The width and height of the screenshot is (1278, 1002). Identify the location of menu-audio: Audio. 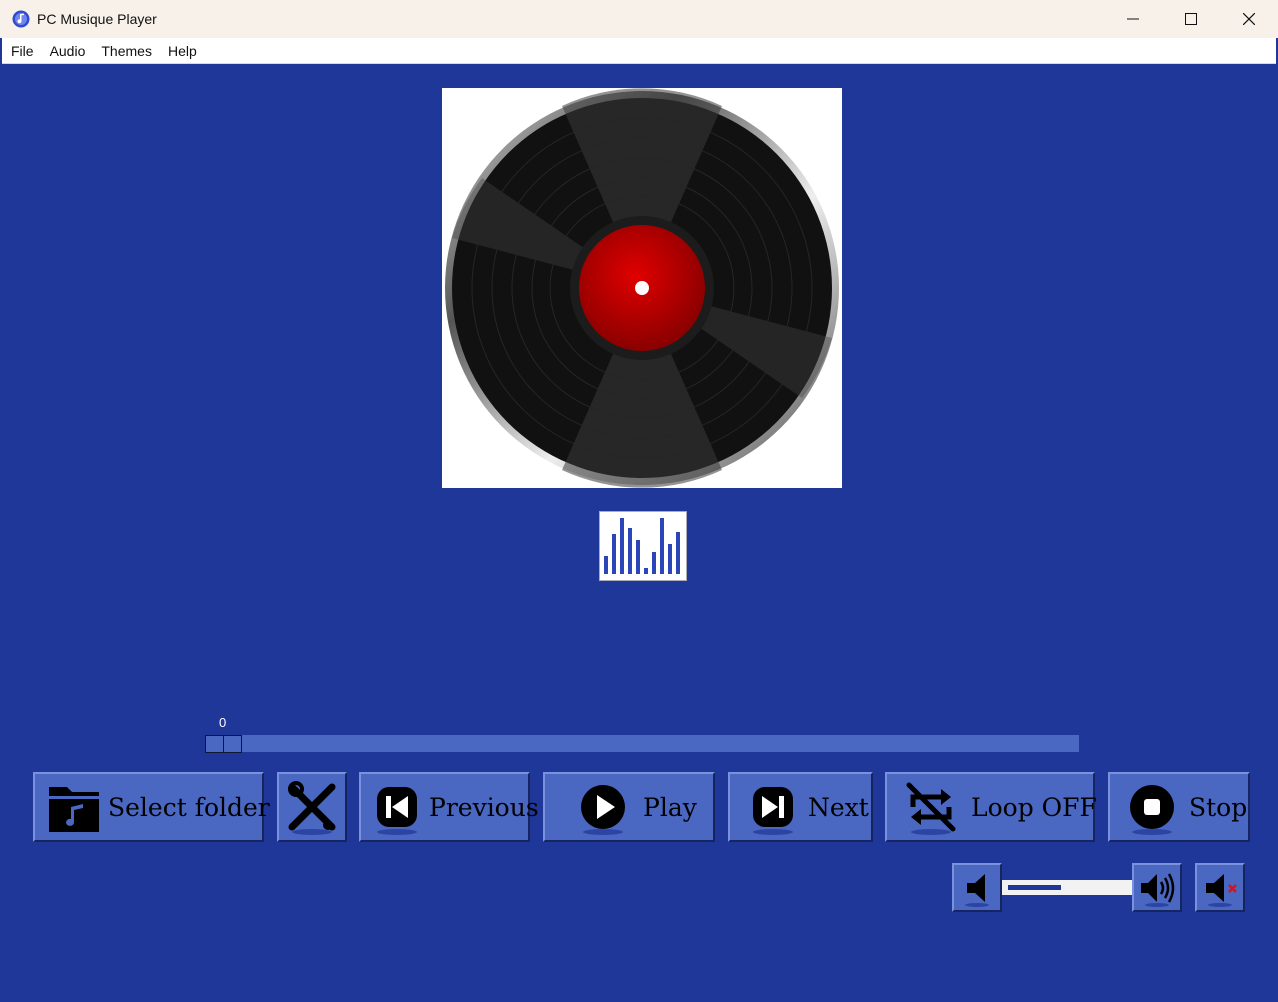
(68, 51).